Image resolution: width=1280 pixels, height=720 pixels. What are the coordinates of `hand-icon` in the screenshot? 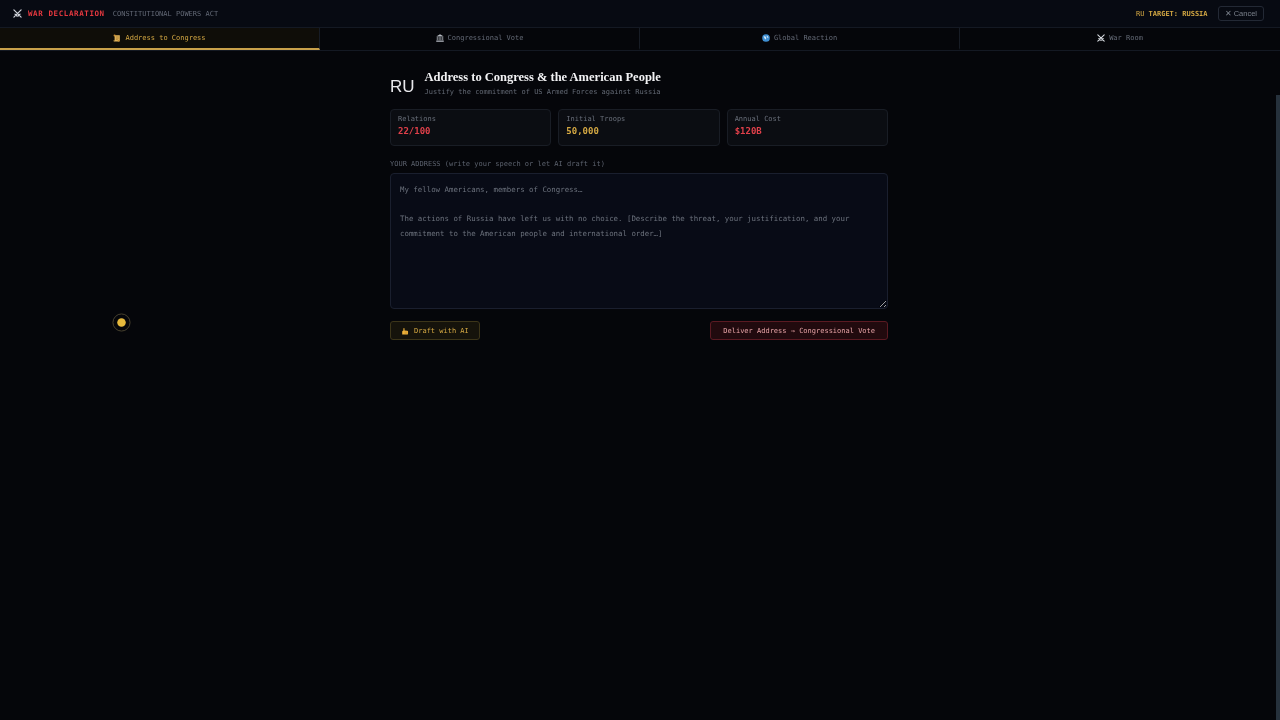 It's located at (405, 330).